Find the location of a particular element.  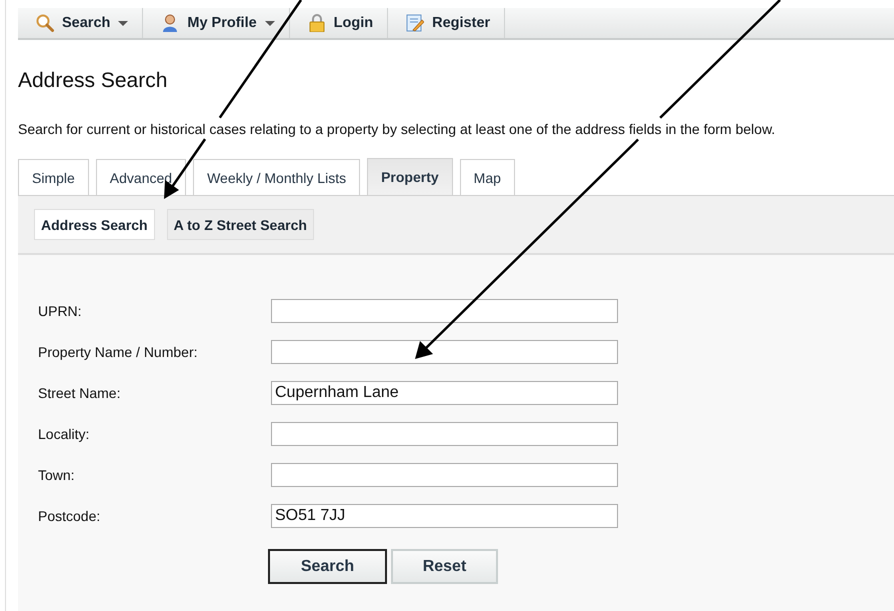

description-text: Search for current or historical cases relating to a property by selecting at least one of the address fields in the form below. is located at coordinates (397, 129).